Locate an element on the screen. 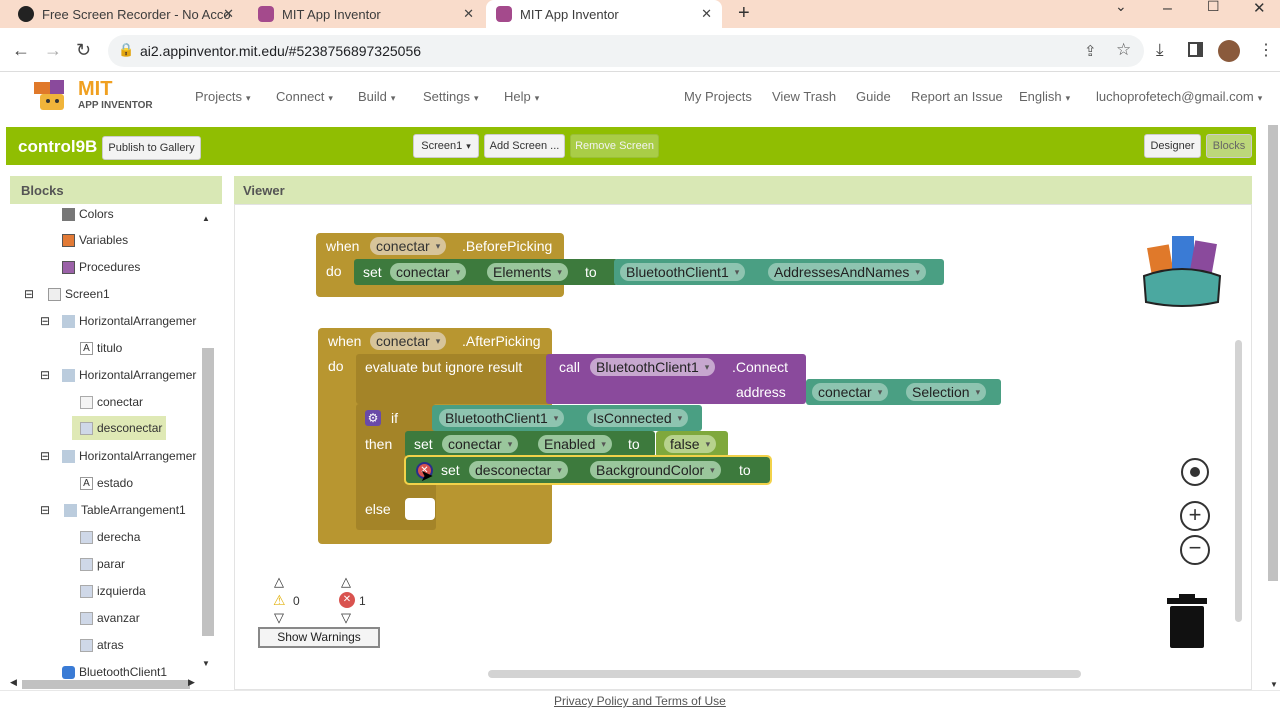 The image size is (1280, 720). boolean-dropdown: false ▾ is located at coordinates (690, 444).